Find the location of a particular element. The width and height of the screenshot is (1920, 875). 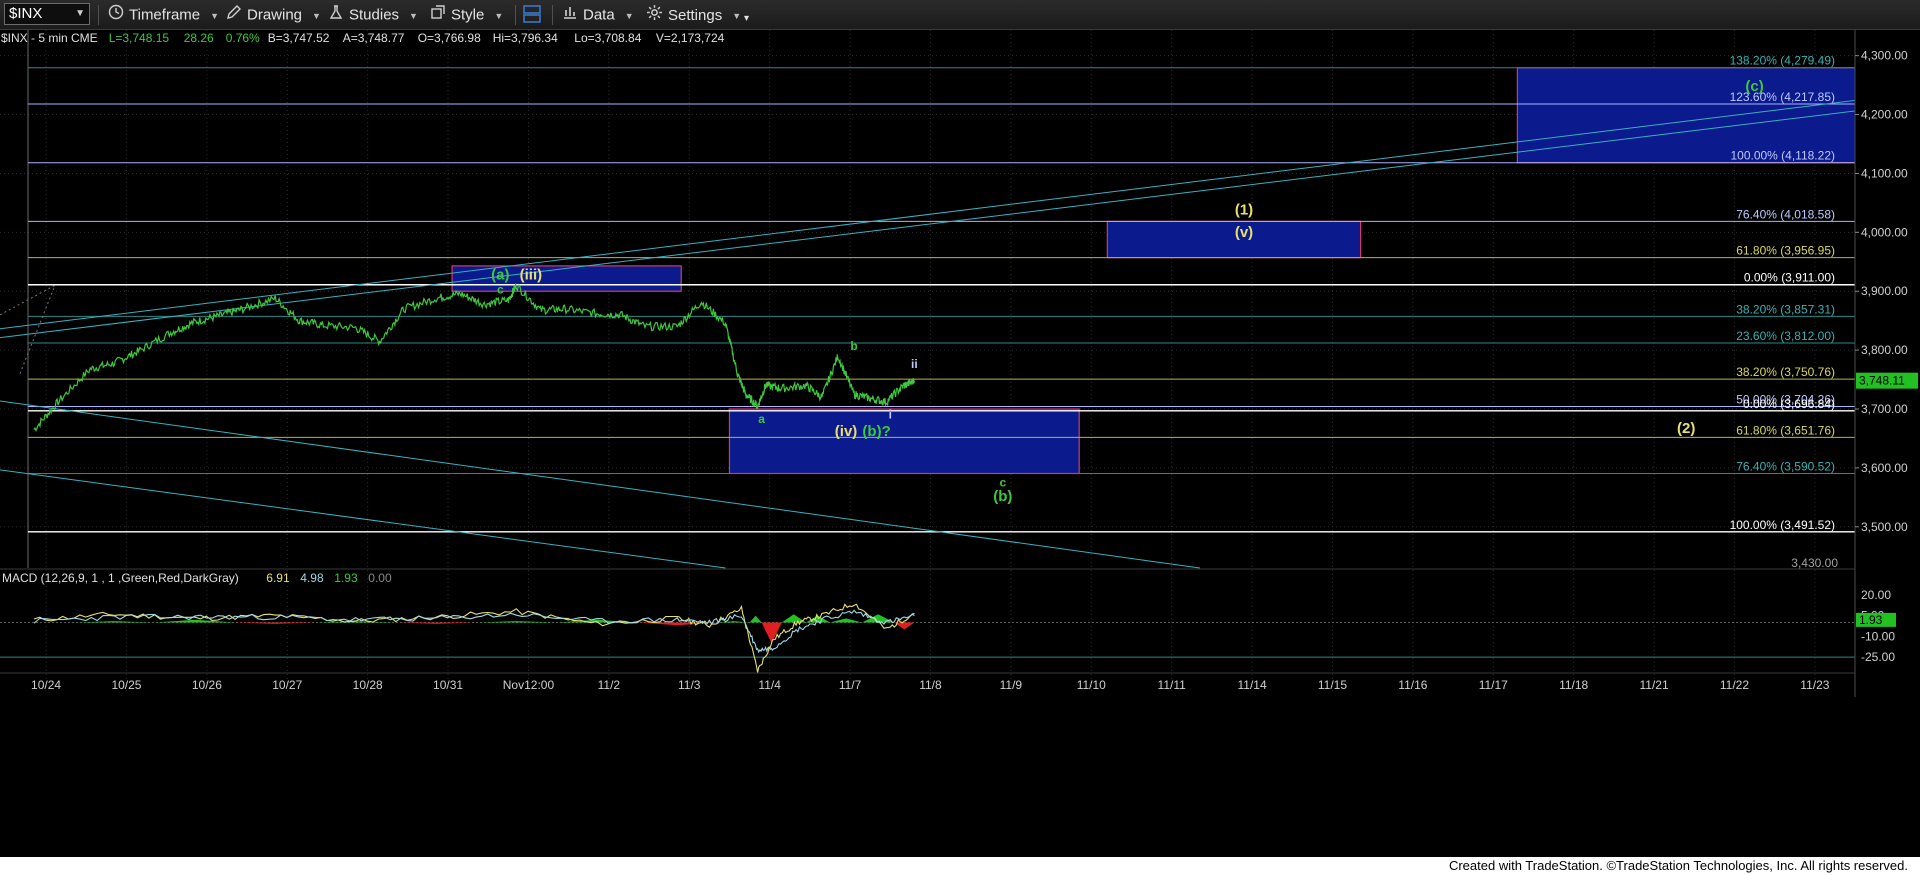

macd-value: 0.00 is located at coordinates (380, 578).